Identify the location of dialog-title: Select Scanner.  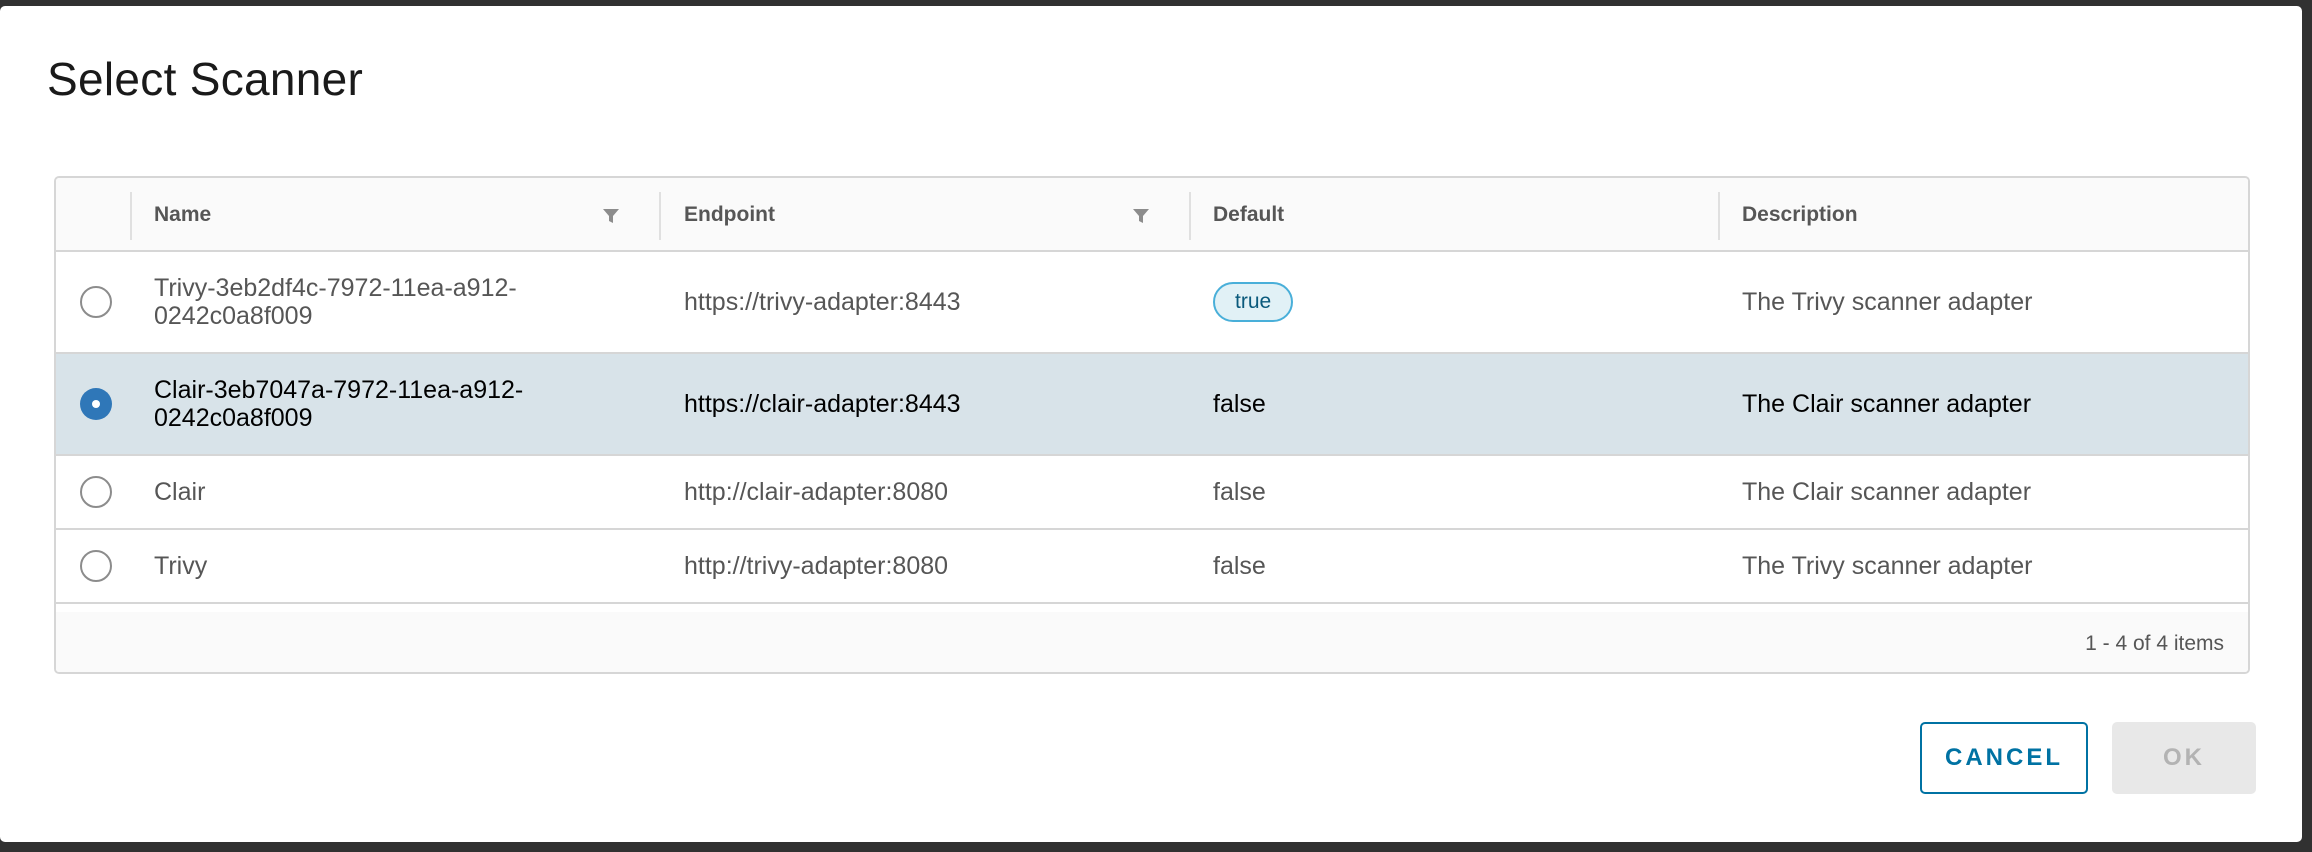
(205, 79).